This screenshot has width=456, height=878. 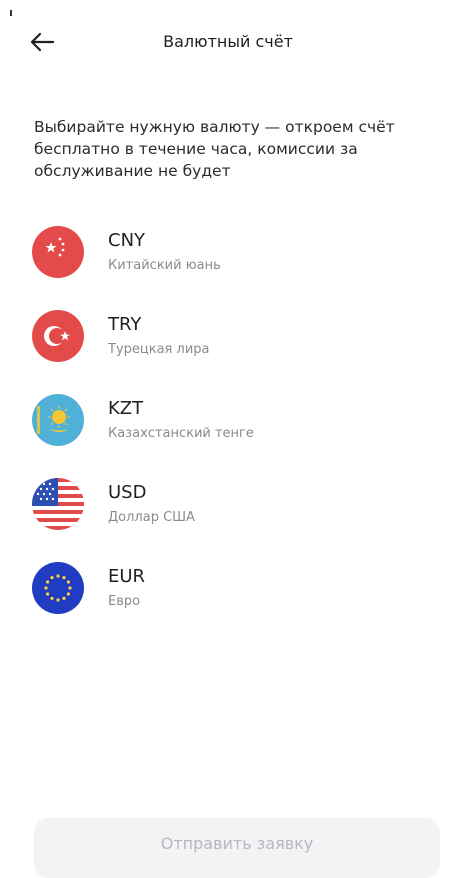 What do you see at coordinates (127, 576) in the screenshot?
I see `currency-code: EUR` at bounding box center [127, 576].